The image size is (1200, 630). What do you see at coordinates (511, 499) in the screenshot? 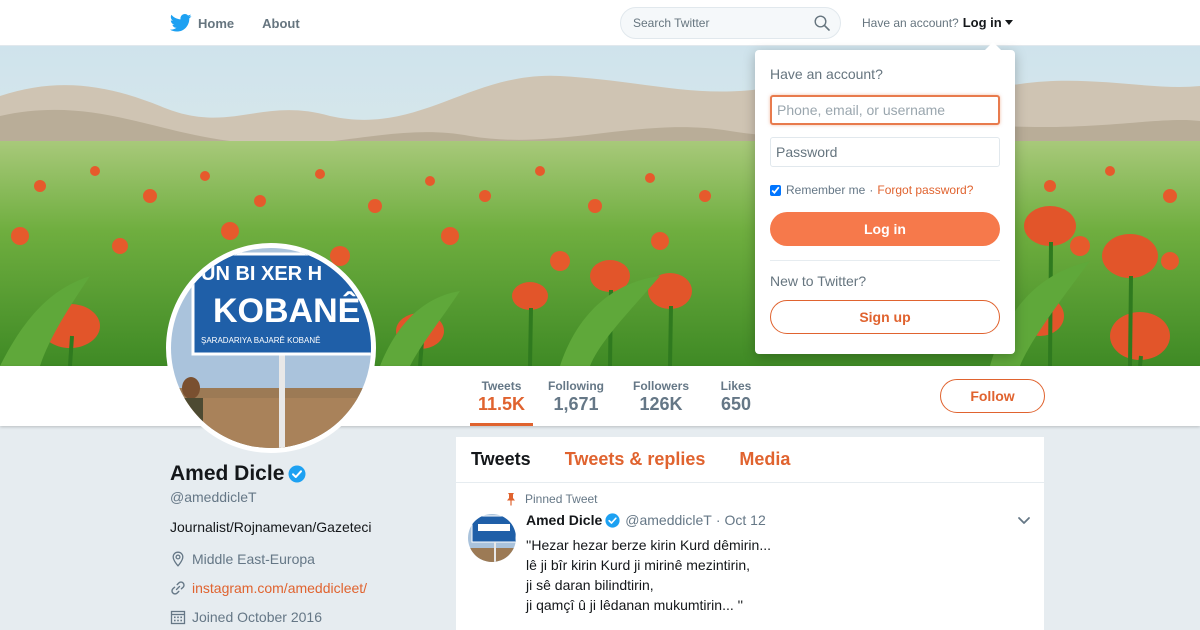
I see `pin-icon` at bounding box center [511, 499].